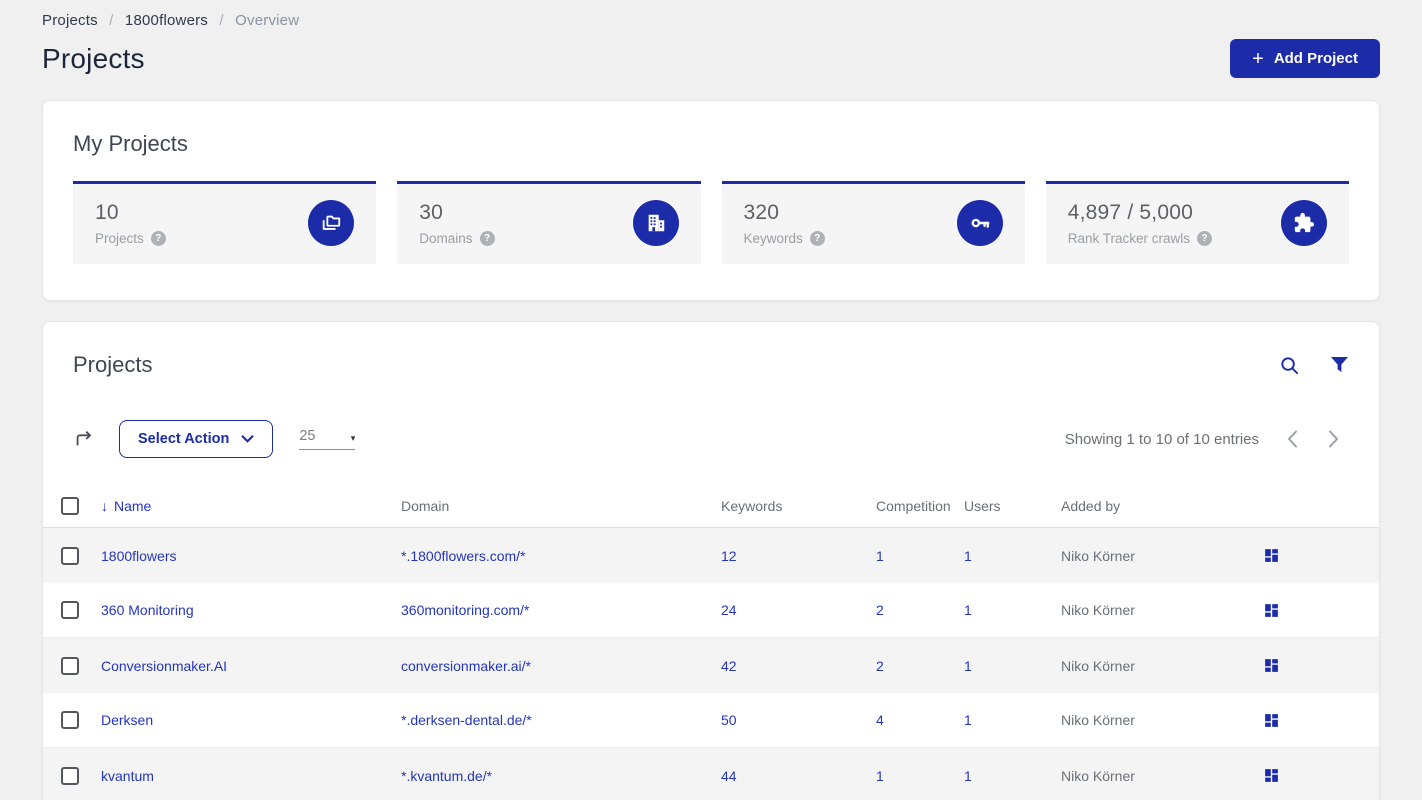 This screenshot has width=1422, height=800. Describe the element at coordinates (773, 238) in the screenshot. I see `stat-label: Keywords` at that location.